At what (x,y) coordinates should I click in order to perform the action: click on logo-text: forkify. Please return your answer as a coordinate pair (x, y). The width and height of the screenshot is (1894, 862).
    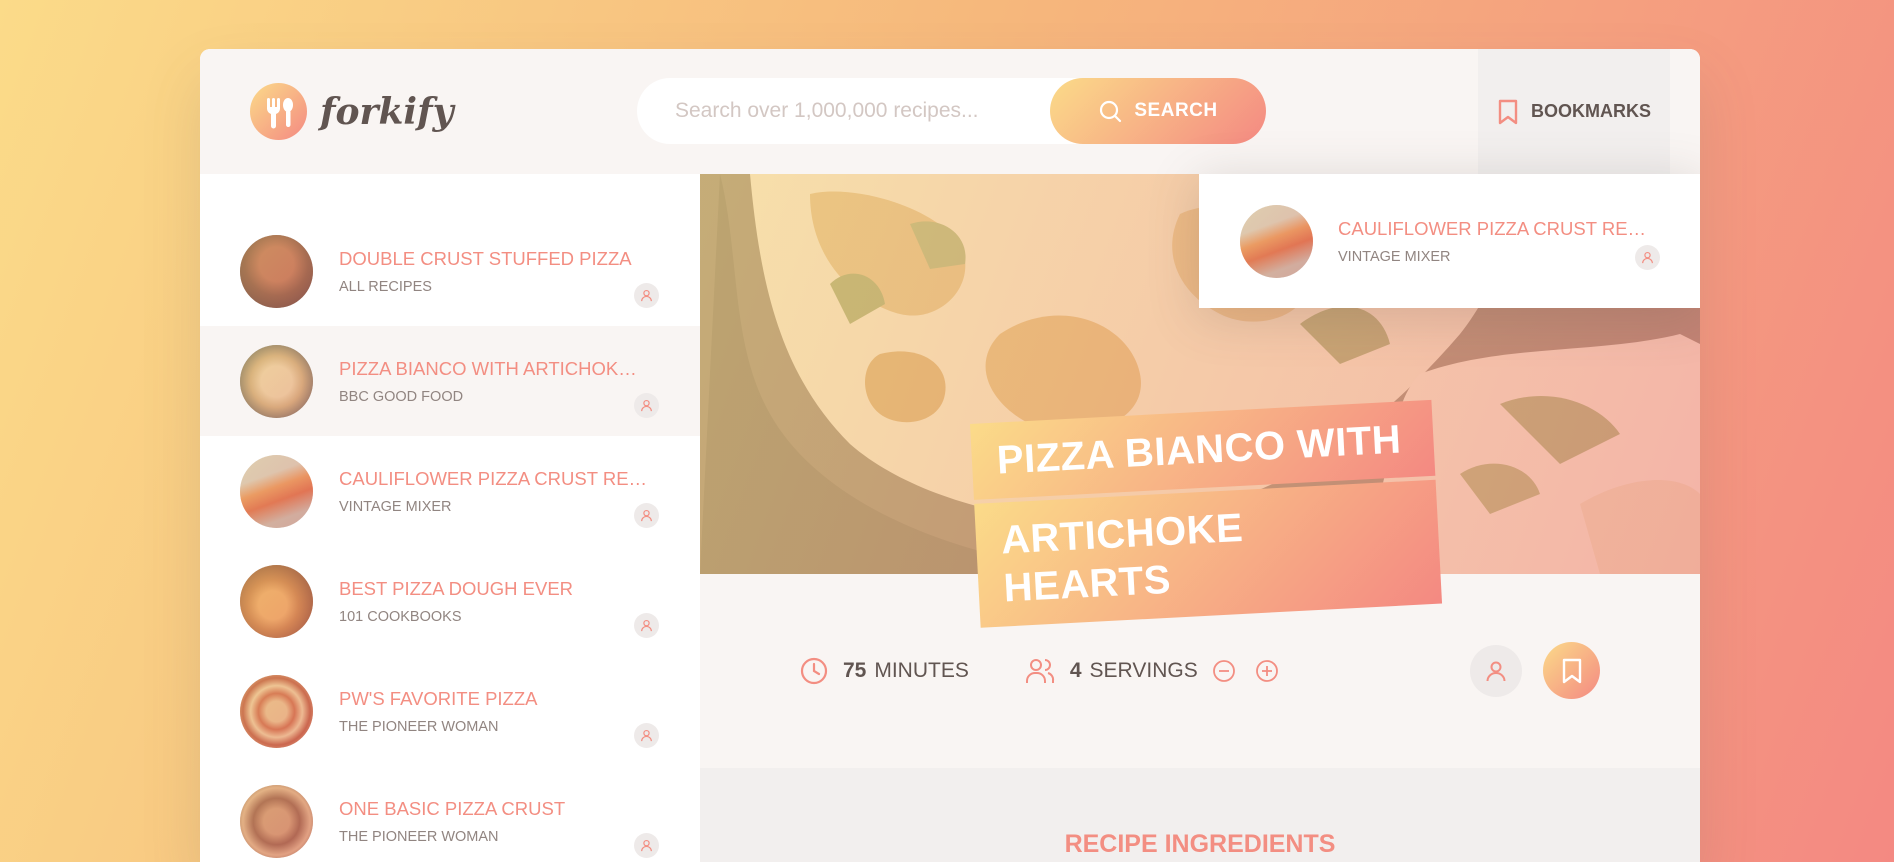
    Looking at the image, I should click on (387, 111).